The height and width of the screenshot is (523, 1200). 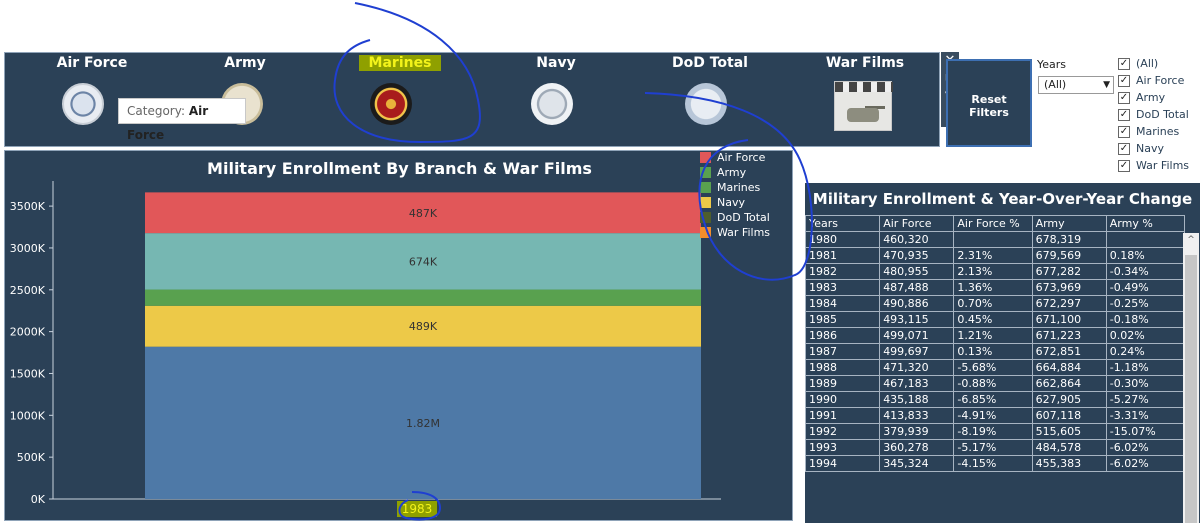 I want to click on table-cell: 460,320, so click(x=917, y=239).